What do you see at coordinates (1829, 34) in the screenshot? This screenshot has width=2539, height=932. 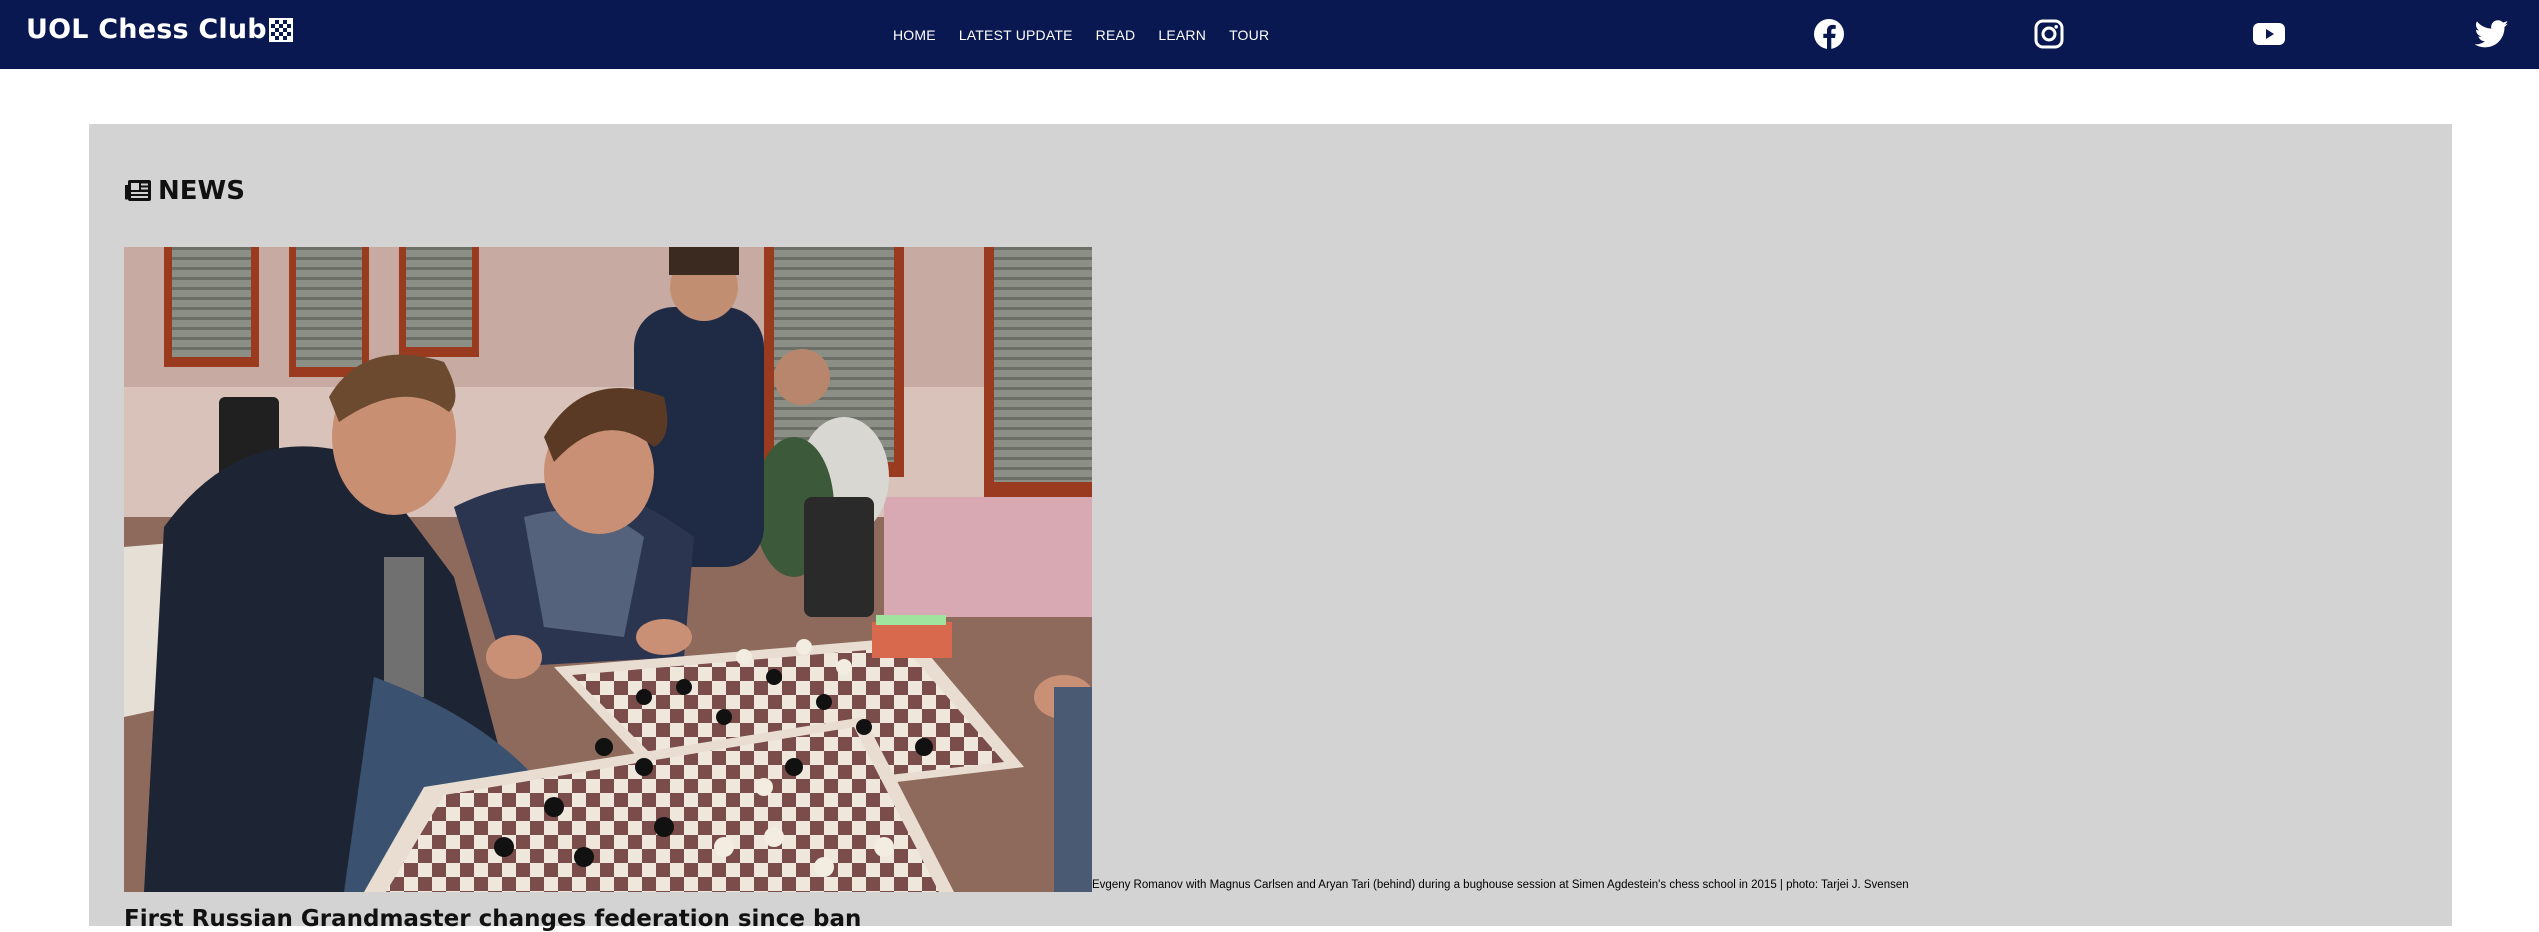 I see `facebook-icon` at bounding box center [1829, 34].